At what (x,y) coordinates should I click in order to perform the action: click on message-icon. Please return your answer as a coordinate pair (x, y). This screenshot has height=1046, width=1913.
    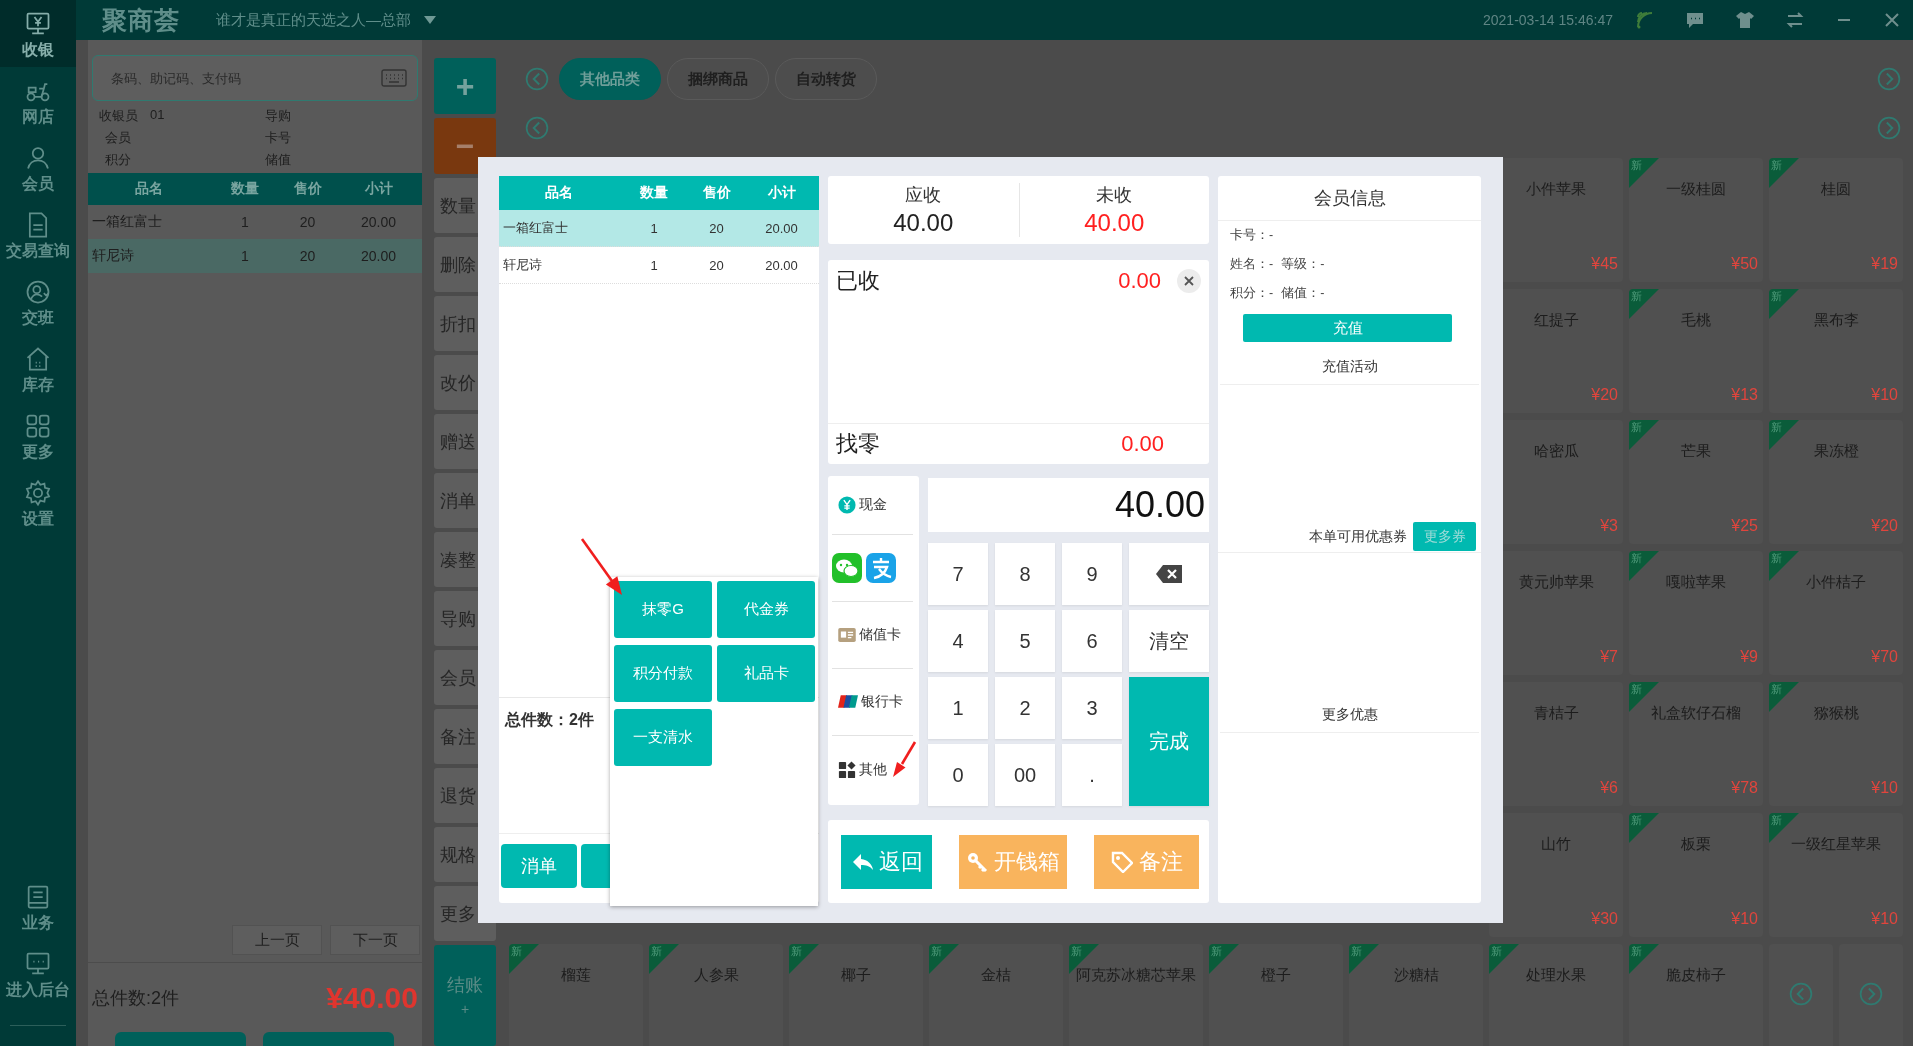
    Looking at the image, I should click on (1695, 20).